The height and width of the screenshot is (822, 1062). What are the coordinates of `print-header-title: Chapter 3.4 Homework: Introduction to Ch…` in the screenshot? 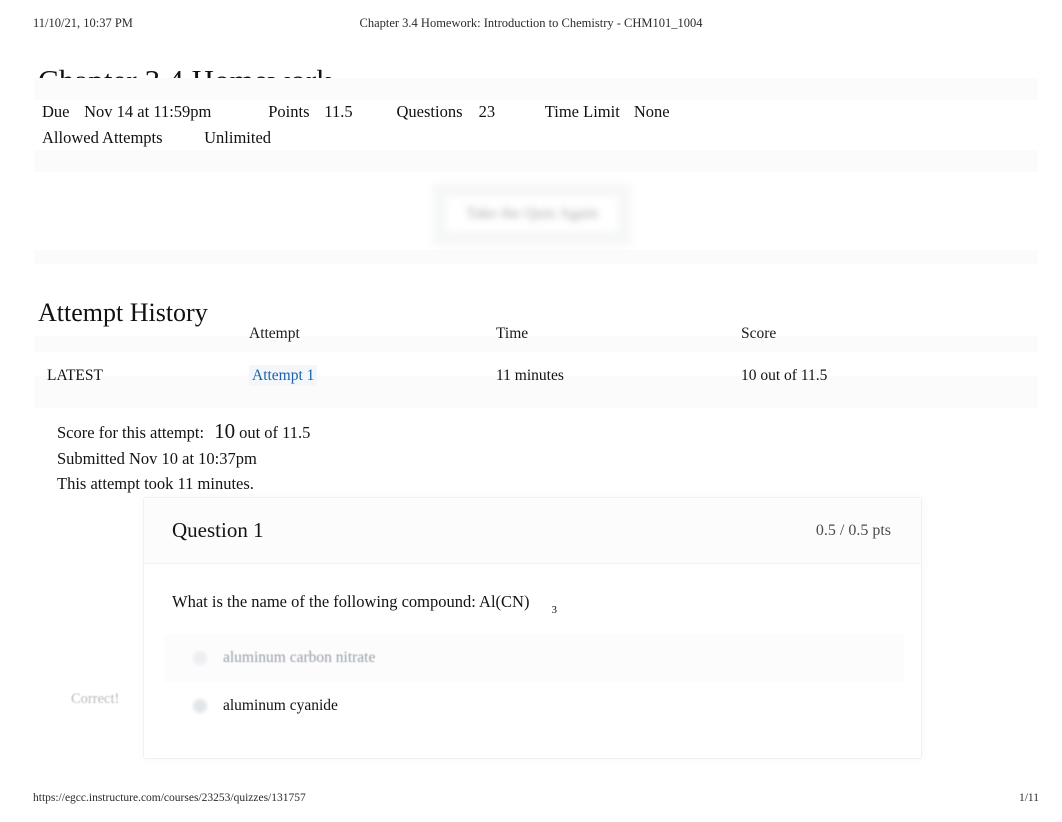 It's located at (531, 23).